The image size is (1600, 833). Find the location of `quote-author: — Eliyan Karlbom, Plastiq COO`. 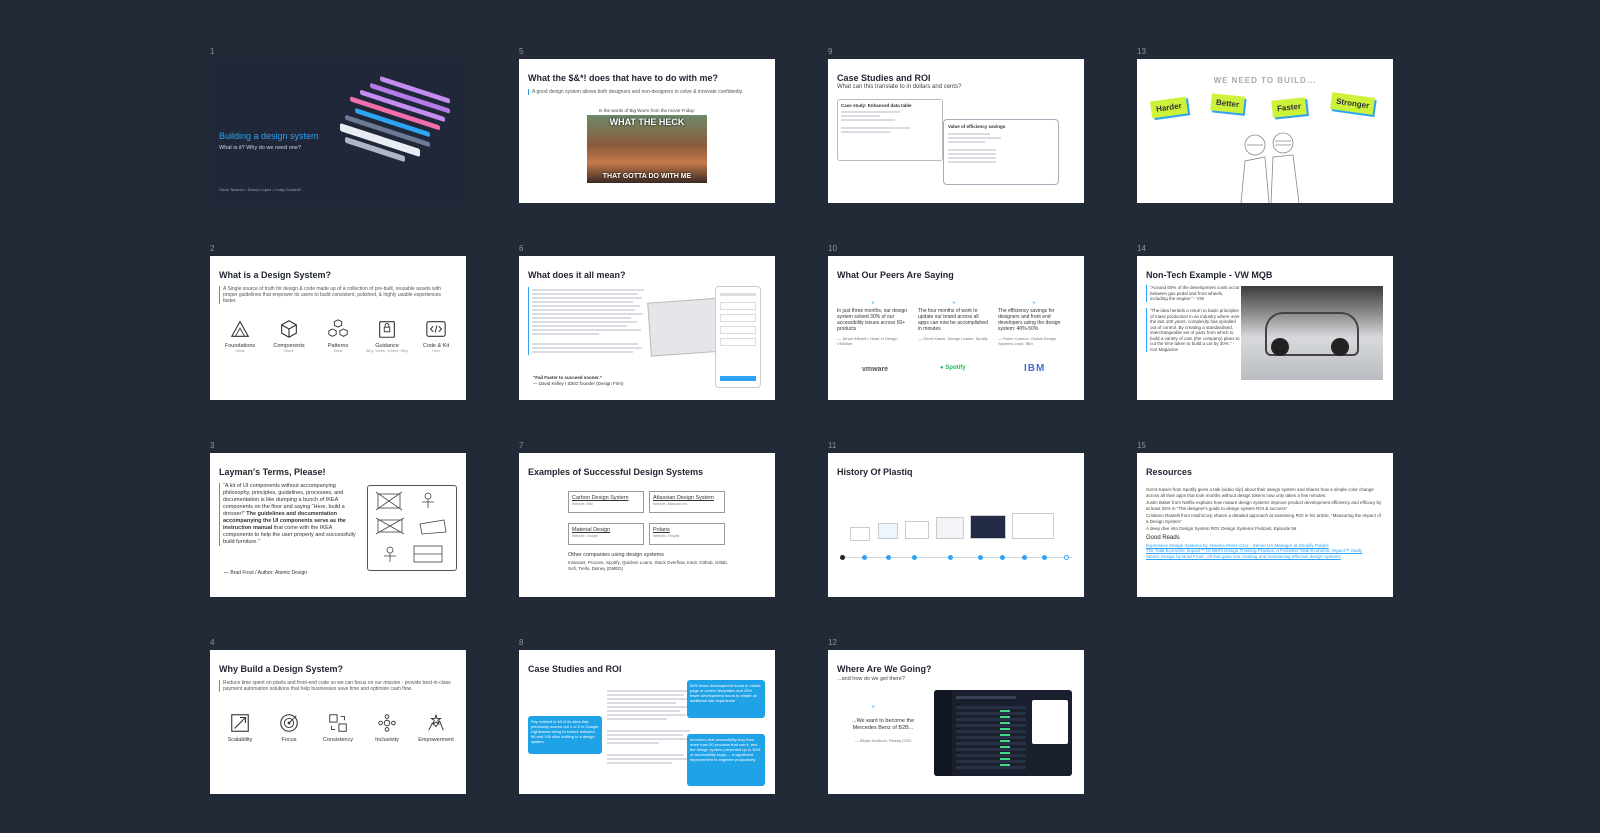

quote-author: — Eliyan Karlbom, Plastiq COO is located at coordinates (883, 740).